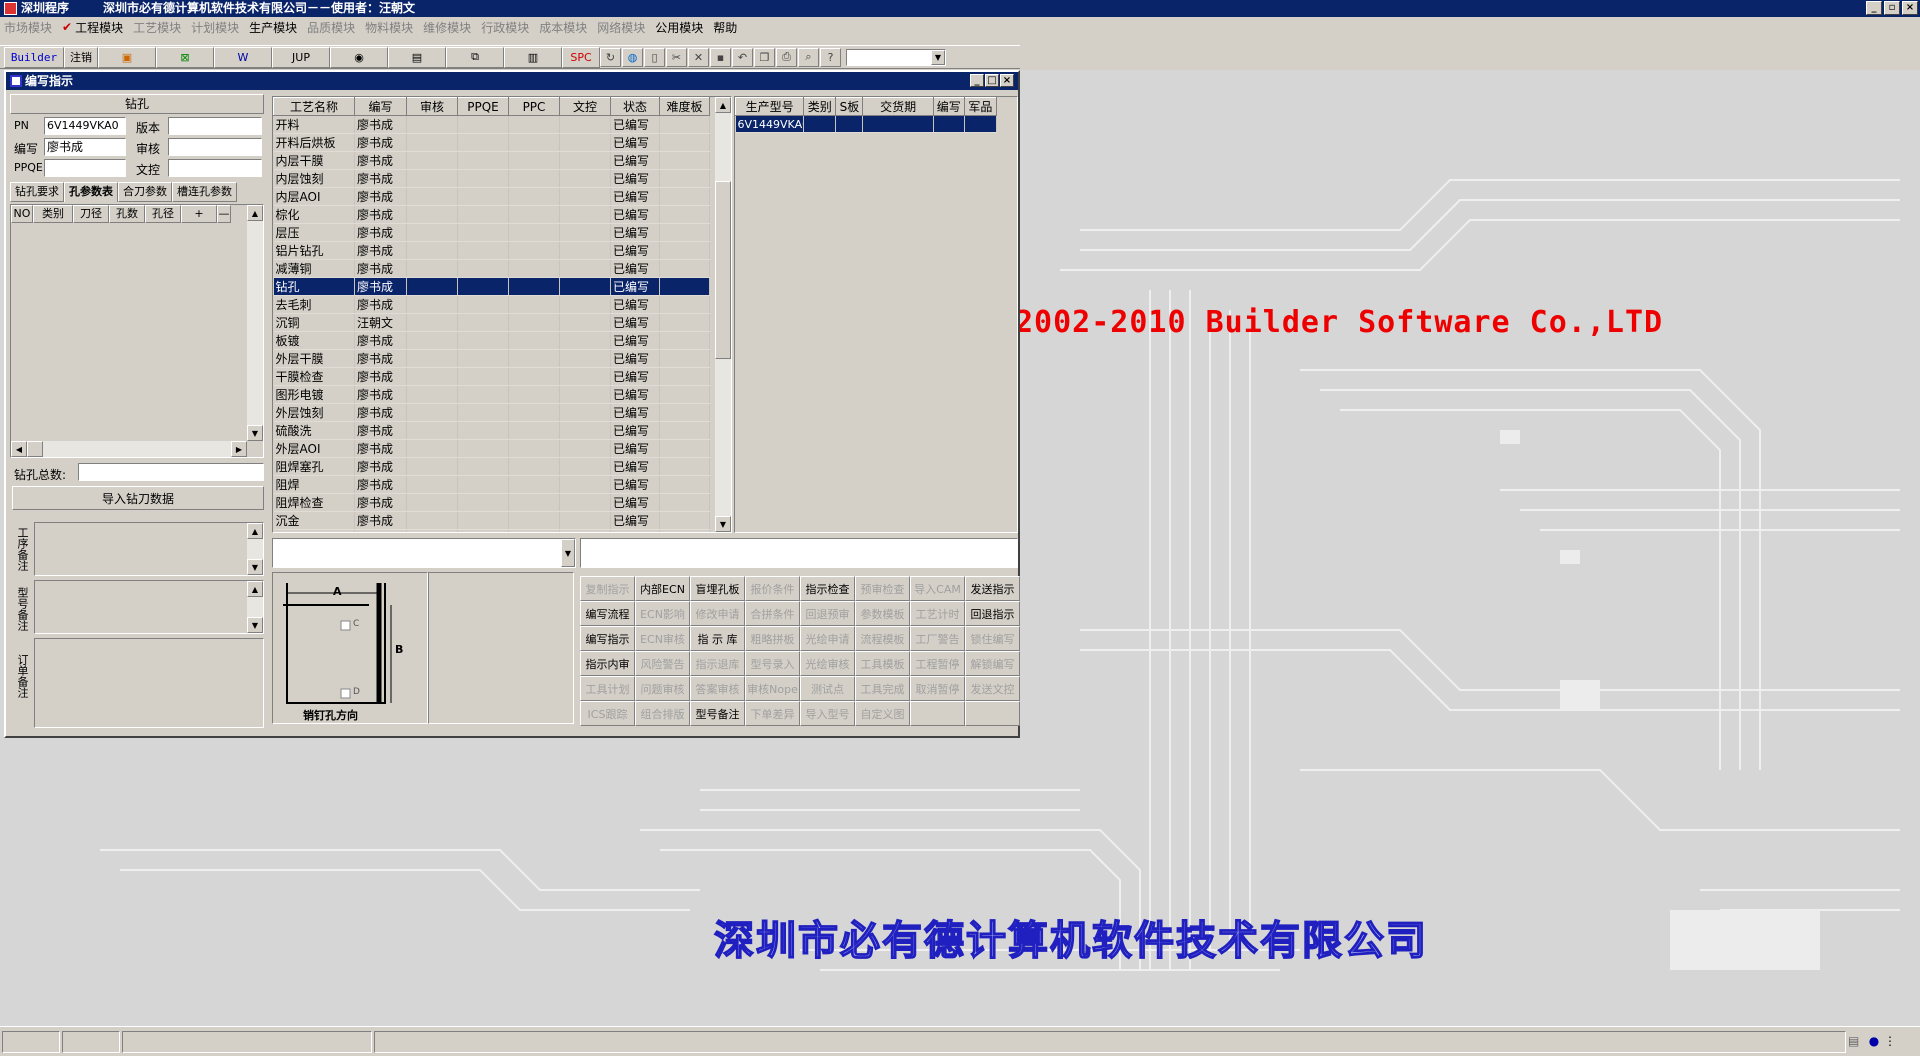 Image resolution: width=1920 pixels, height=1056 pixels. Describe the element at coordinates (992, 588) in the screenshot. I see `action-button-7: 发送指示` at that location.